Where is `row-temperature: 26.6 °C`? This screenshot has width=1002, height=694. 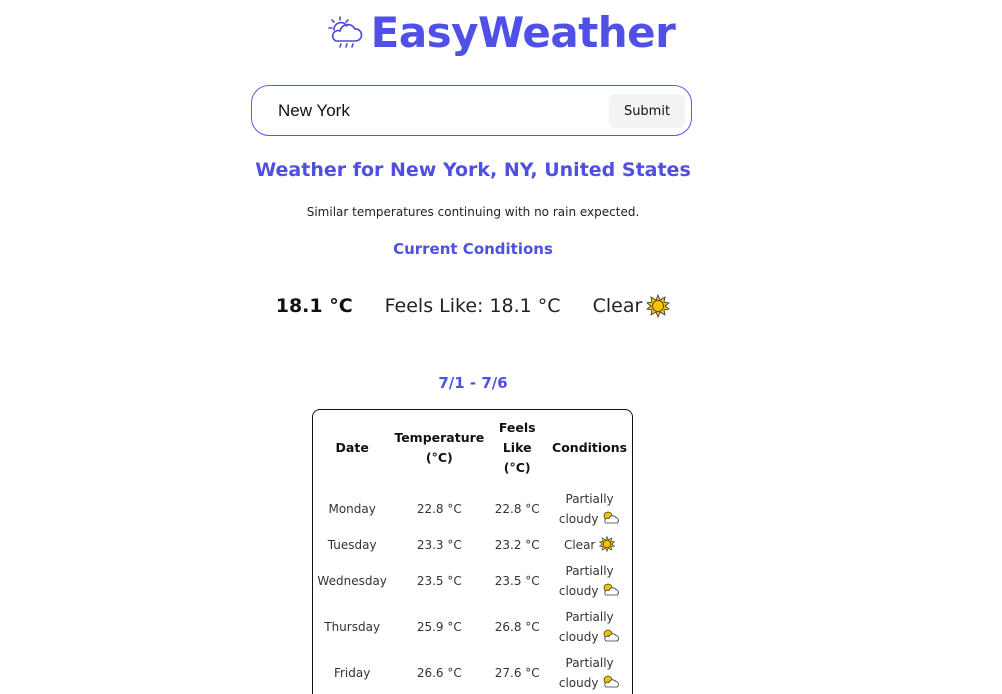 row-temperature: 26.6 °C is located at coordinates (439, 673).